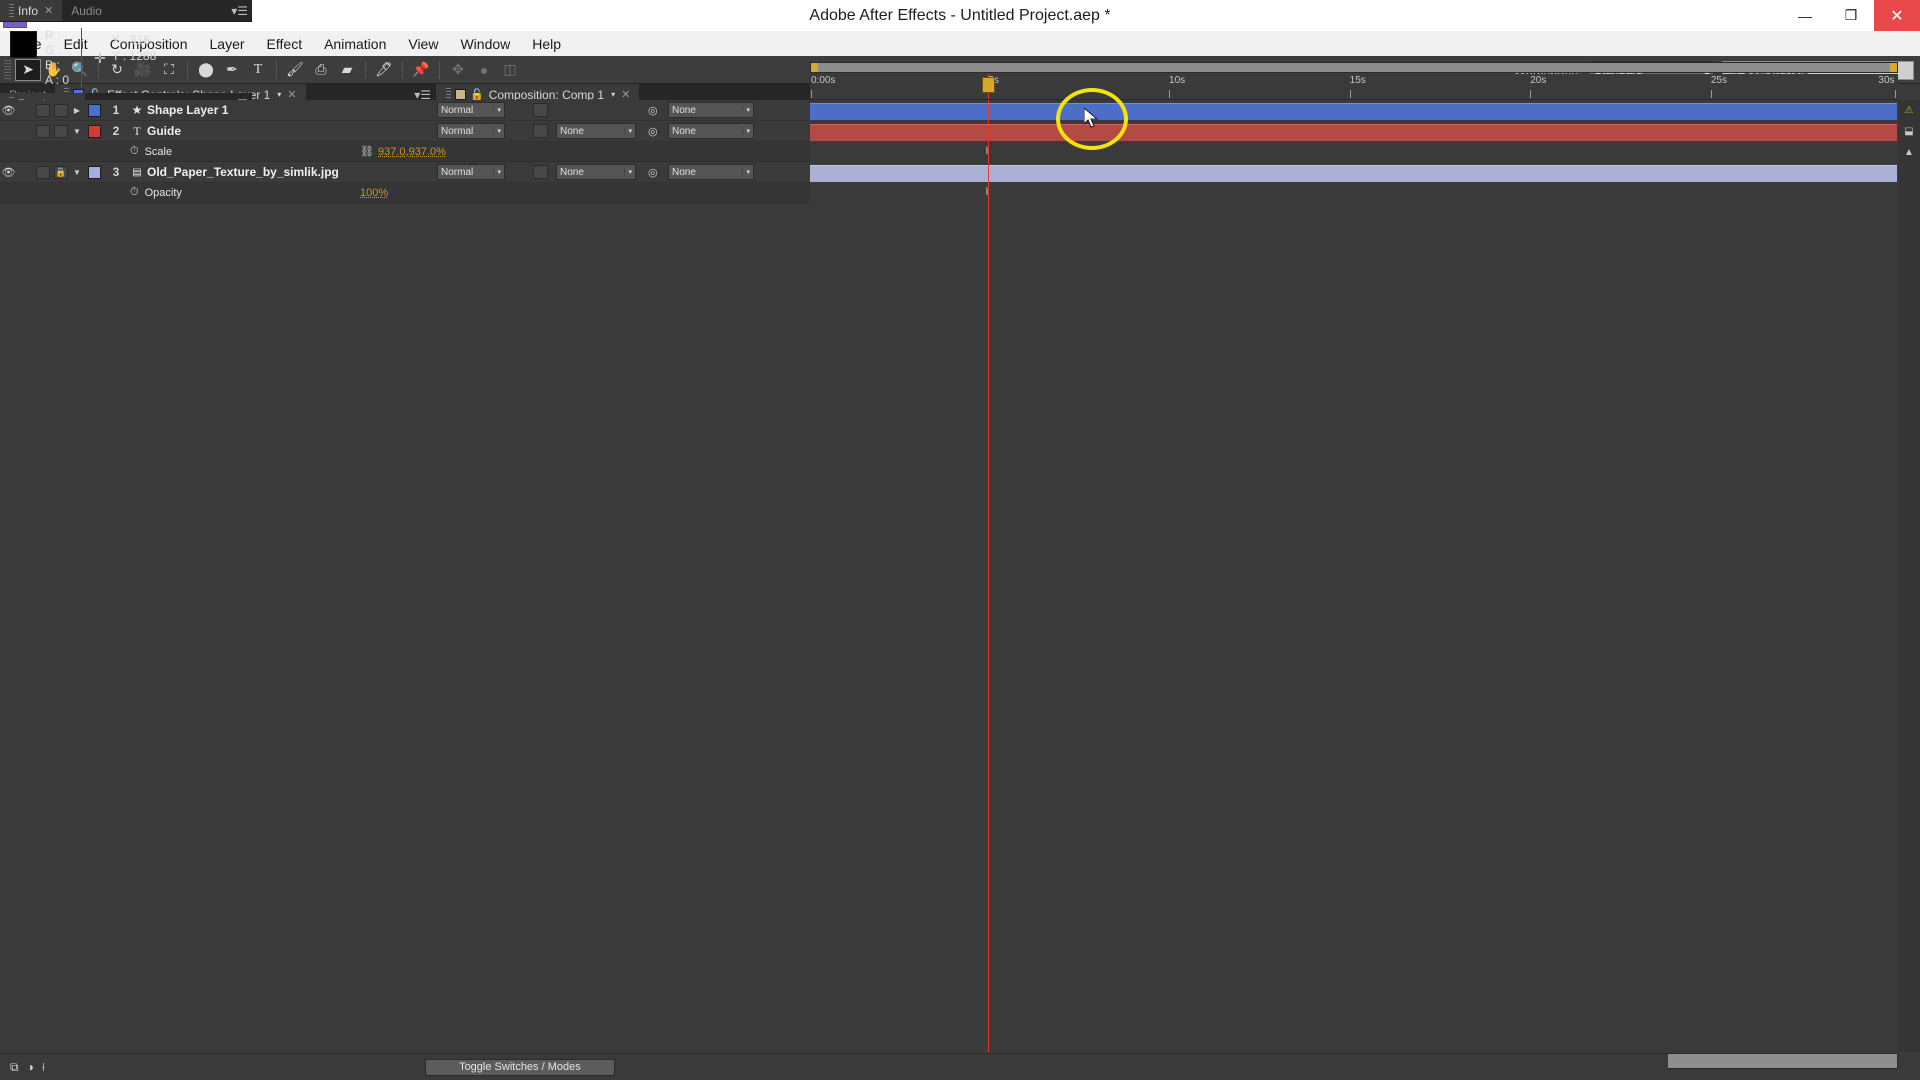  Describe the element at coordinates (1893, 67) in the screenshot. I see `work-area-end-handle` at that location.